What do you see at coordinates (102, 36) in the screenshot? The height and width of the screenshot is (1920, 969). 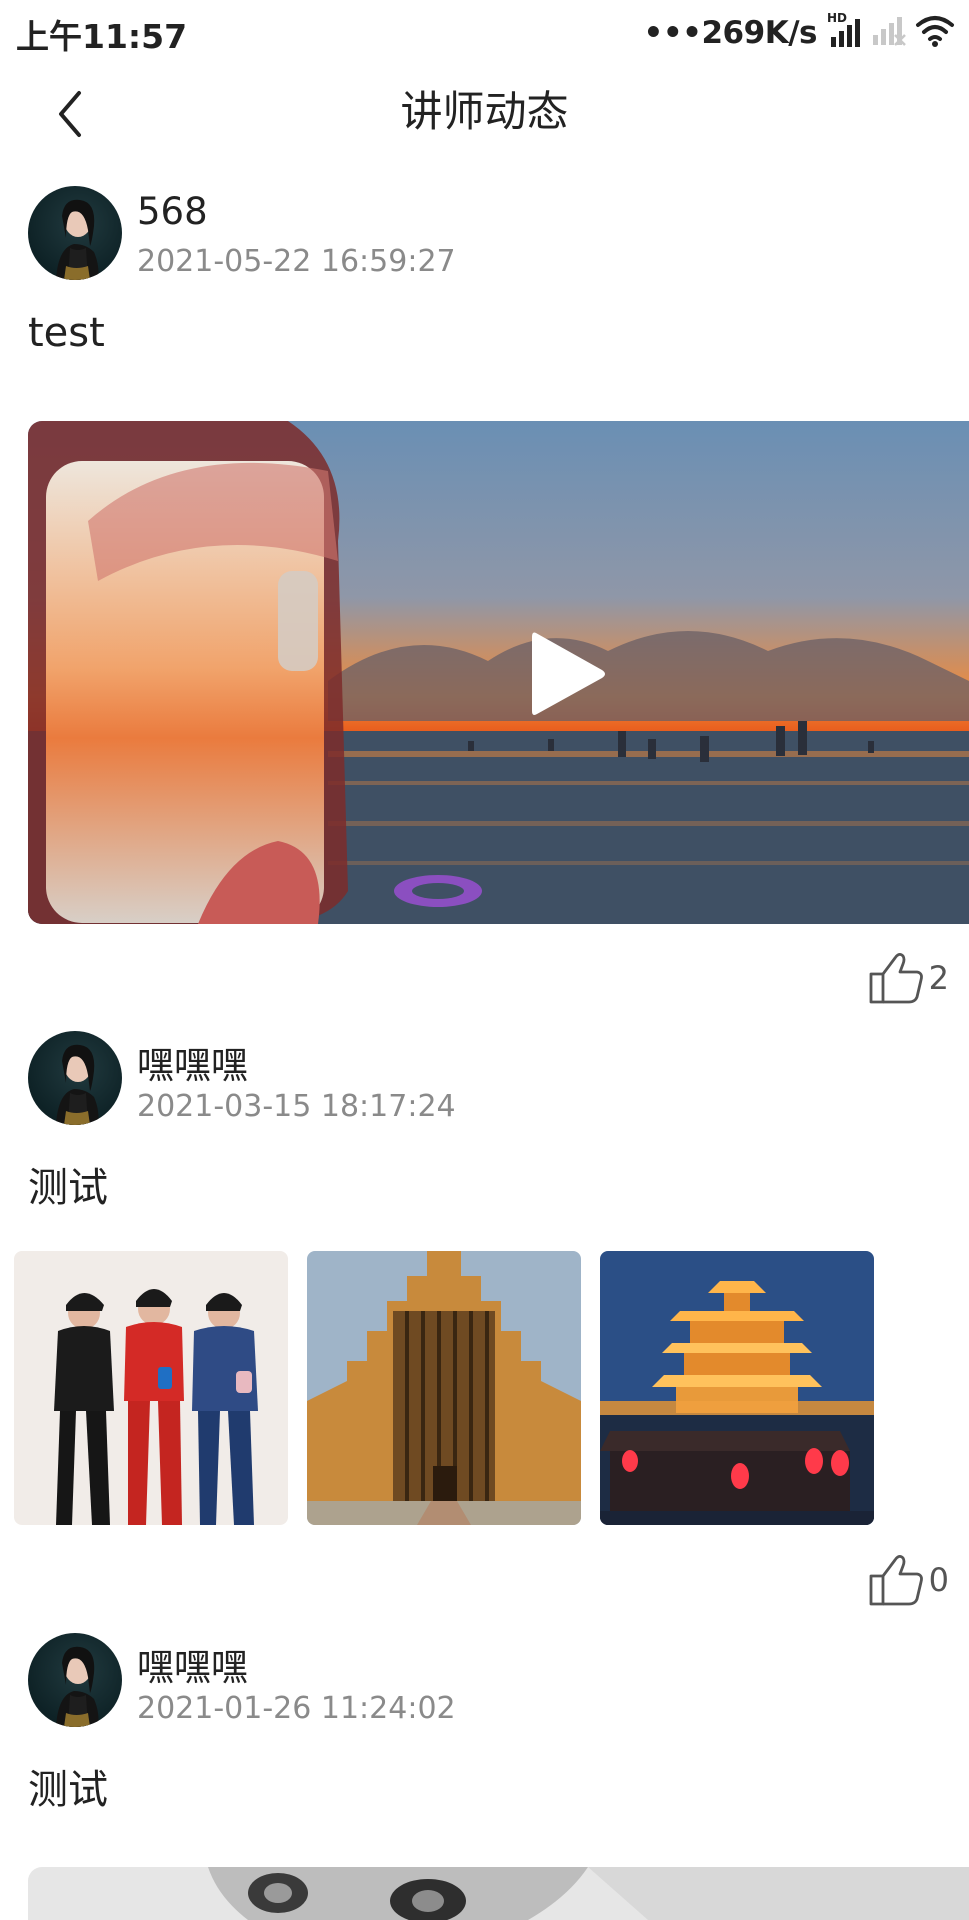 I see `status-time: 上午11:57` at bounding box center [102, 36].